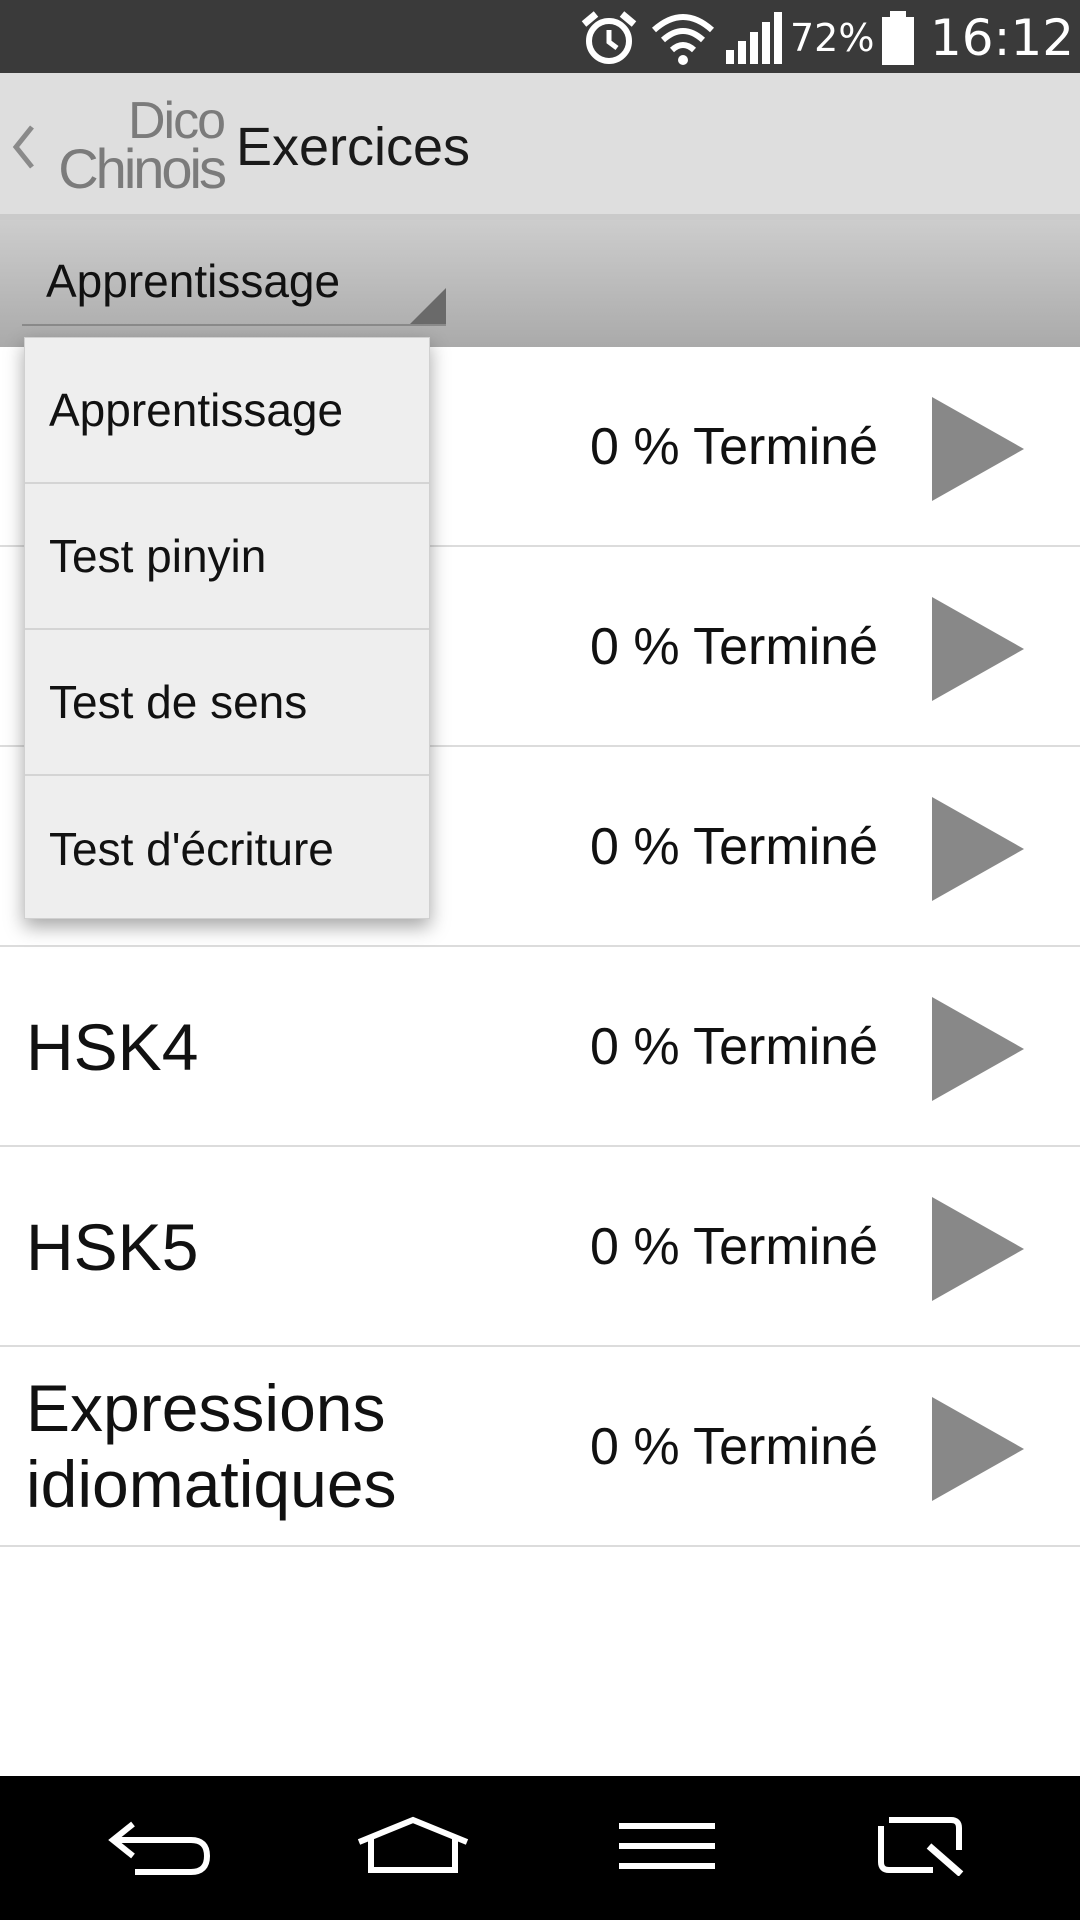 The width and height of the screenshot is (1080, 1920). I want to click on wifi-icon, so click(683, 38).